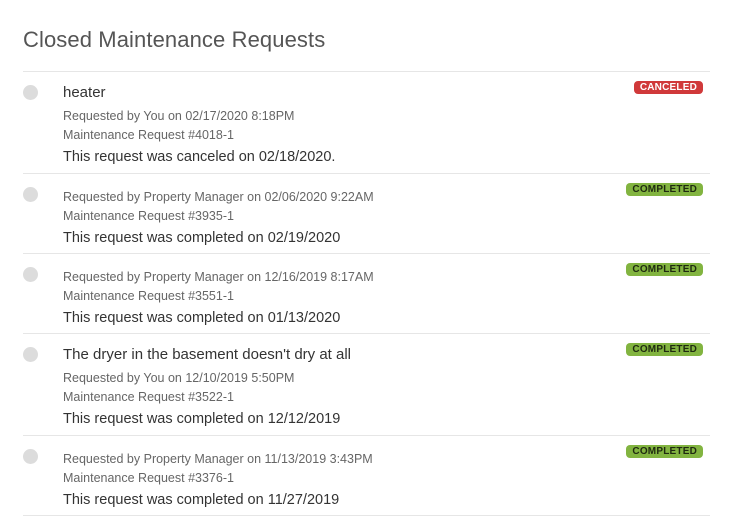  I want to click on request-summary: This request was completed on 01/13/2020, so click(202, 318).